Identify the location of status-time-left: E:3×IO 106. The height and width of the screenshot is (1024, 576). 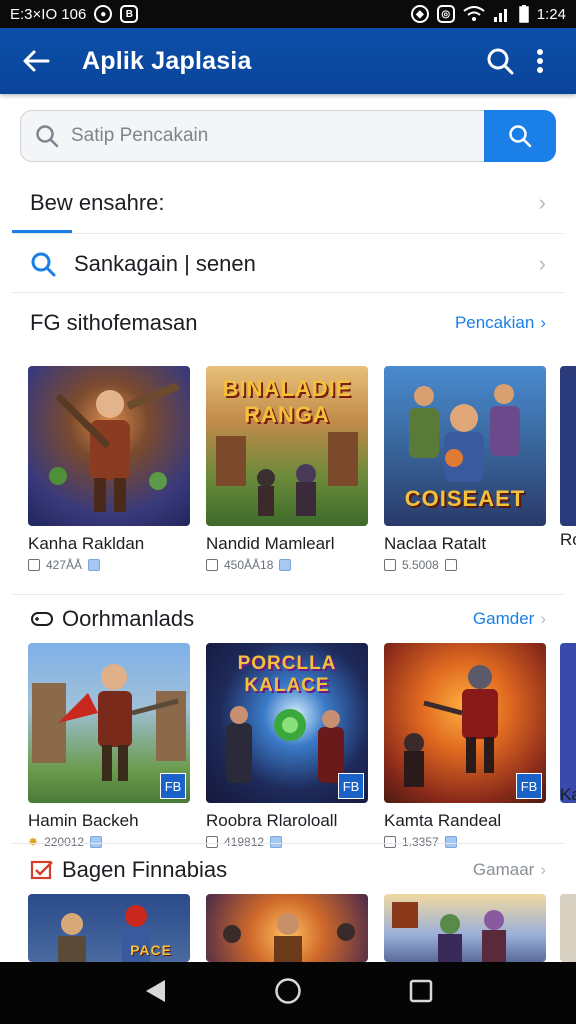
(48, 14).